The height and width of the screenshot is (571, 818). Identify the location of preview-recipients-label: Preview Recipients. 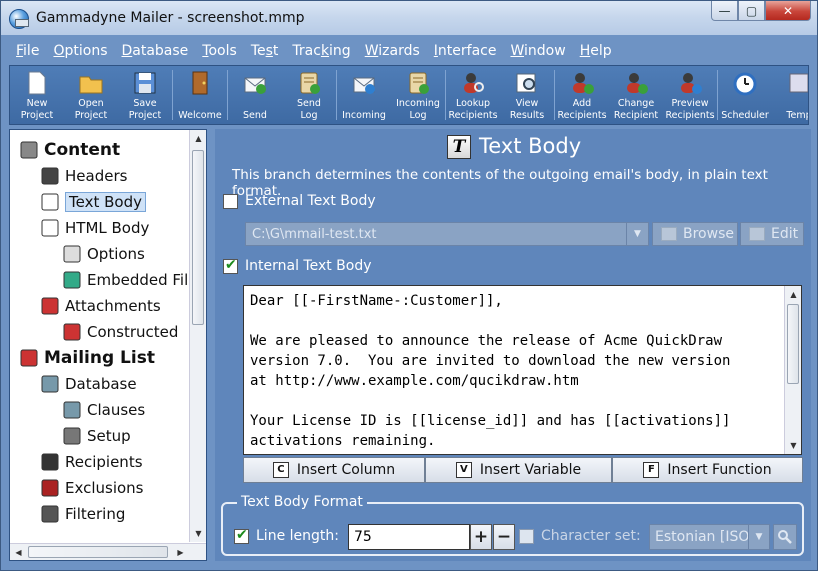
(690, 109).